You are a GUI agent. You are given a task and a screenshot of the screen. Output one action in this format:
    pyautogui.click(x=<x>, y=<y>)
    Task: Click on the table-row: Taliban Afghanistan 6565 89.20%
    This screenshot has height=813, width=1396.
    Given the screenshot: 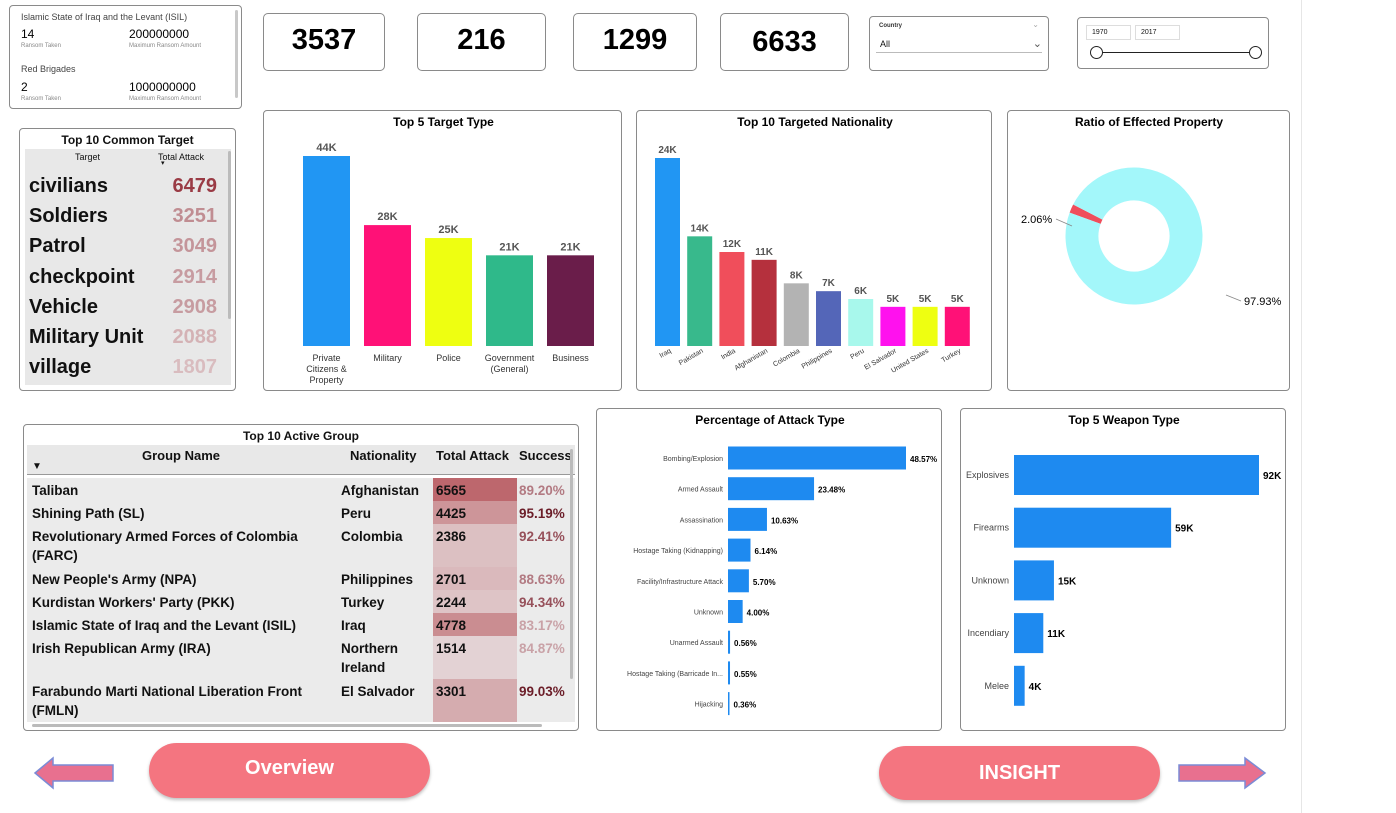 What is the action you would take?
    pyautogui.click(x=301, y=489)
    